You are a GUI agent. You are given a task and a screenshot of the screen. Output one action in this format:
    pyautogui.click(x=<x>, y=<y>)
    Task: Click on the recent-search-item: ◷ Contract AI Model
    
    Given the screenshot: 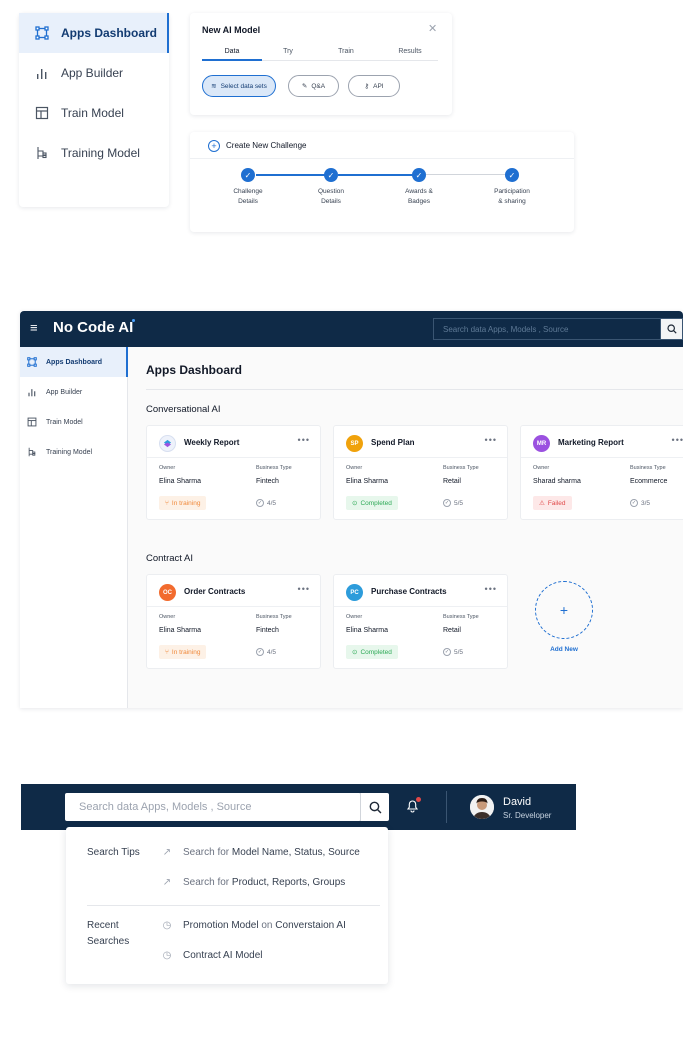 What is the action you would take?
    pyautogui.click(x=212, y=955)
    